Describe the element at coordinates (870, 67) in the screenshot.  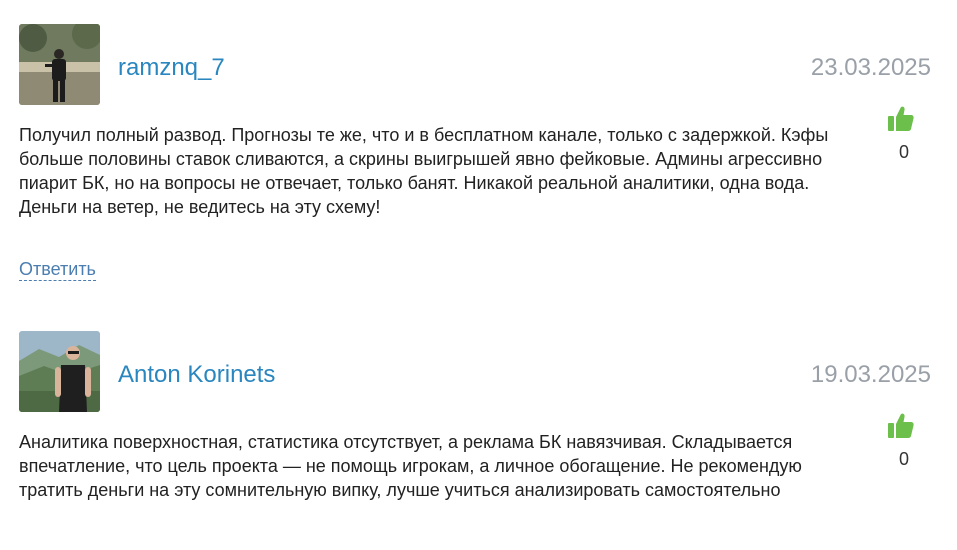
I see `comment-date: 23.03.2025` at that location.